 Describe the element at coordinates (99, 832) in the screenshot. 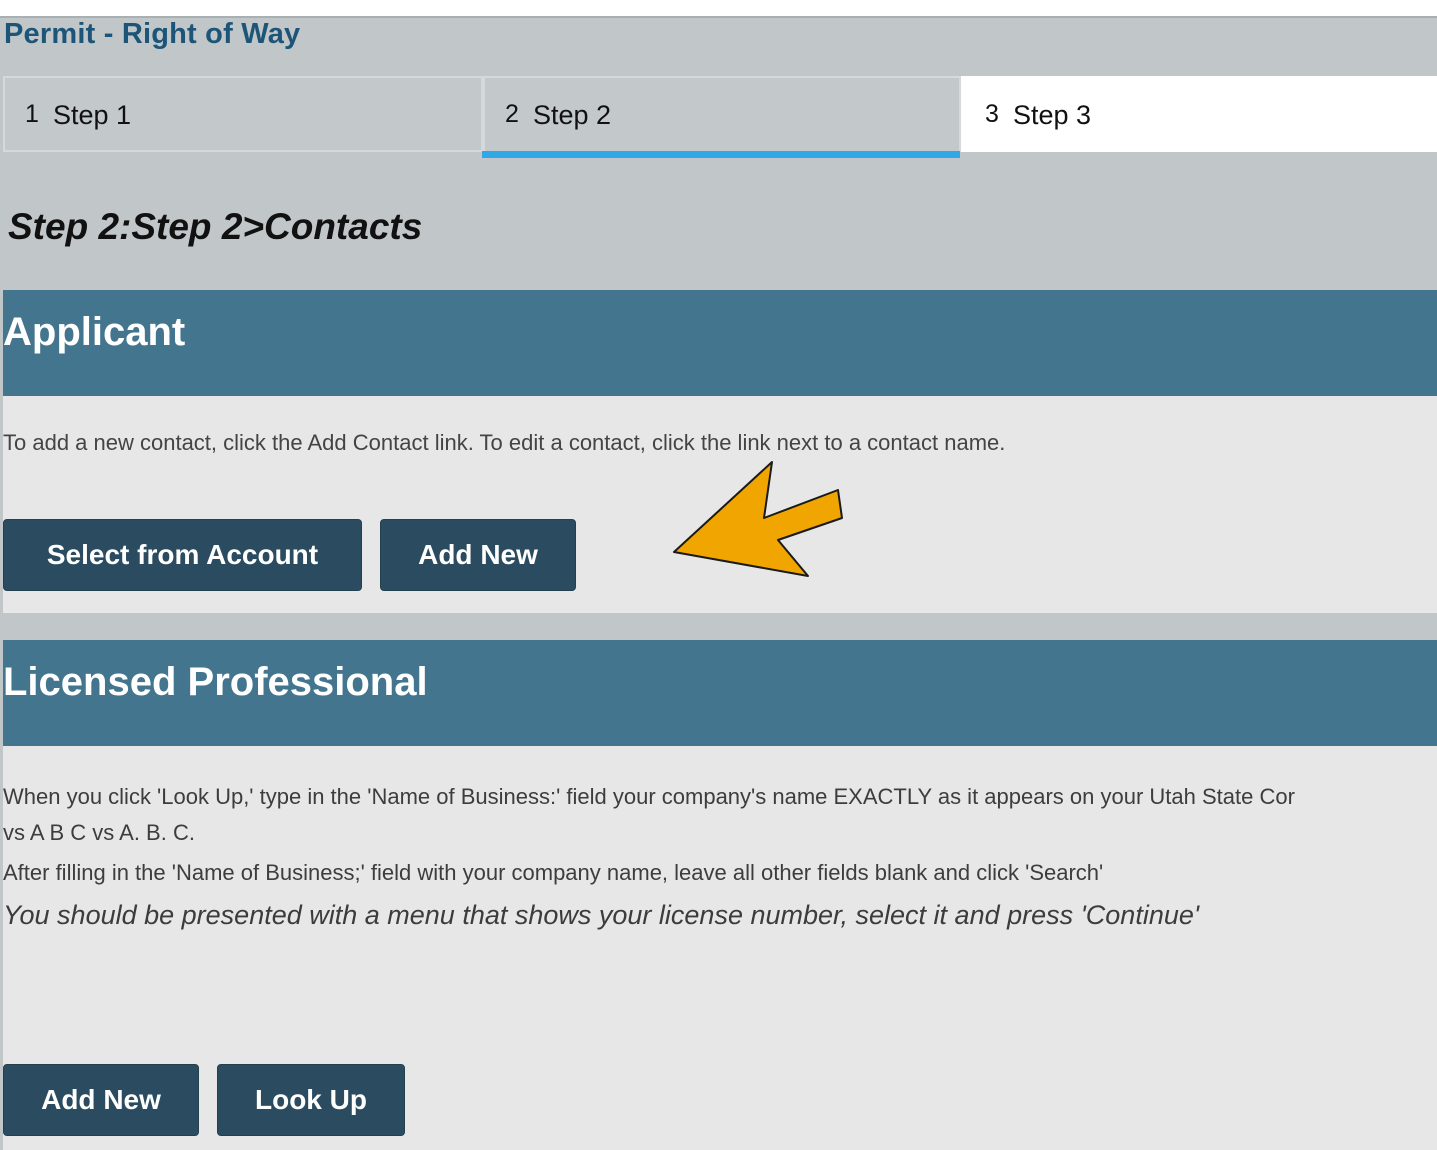

I see `name-format-line: vs A B C vs A. B. C.` at that location.